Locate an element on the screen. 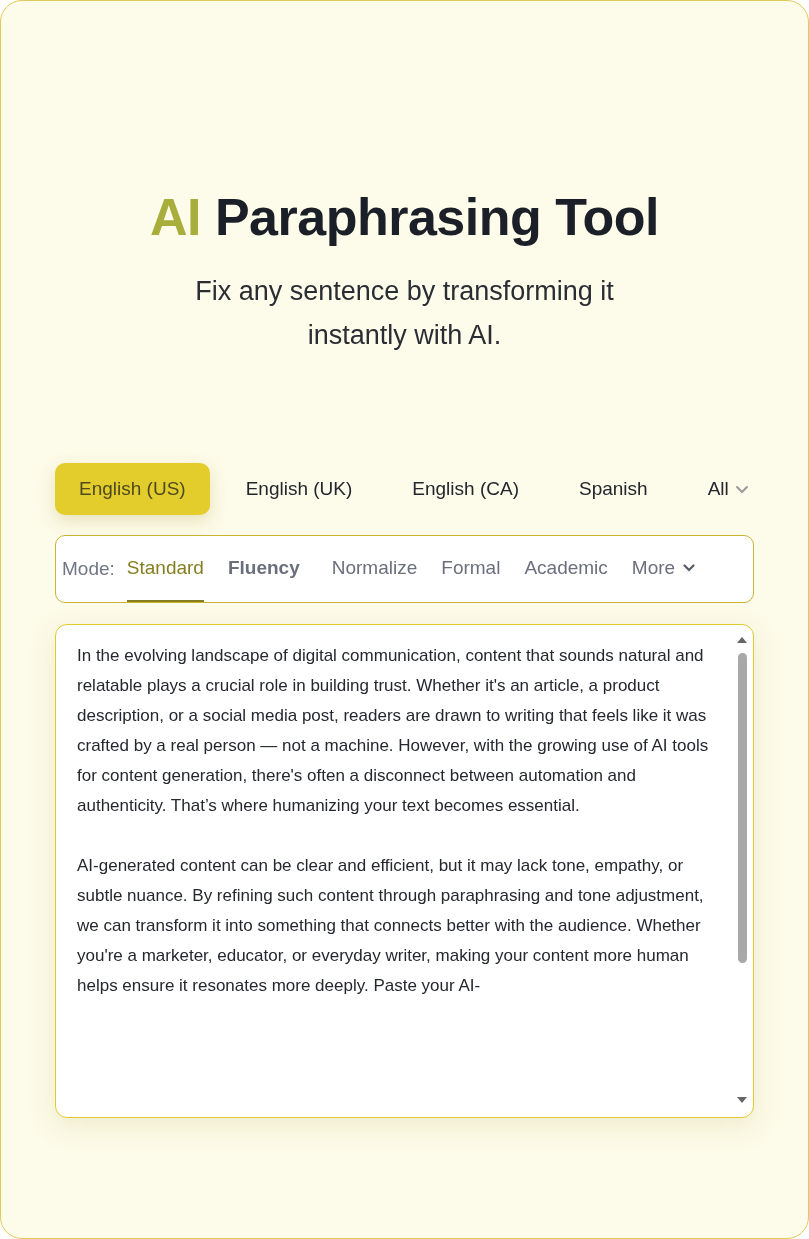  mode-tab: Academic is located at coordinates (566, 569).